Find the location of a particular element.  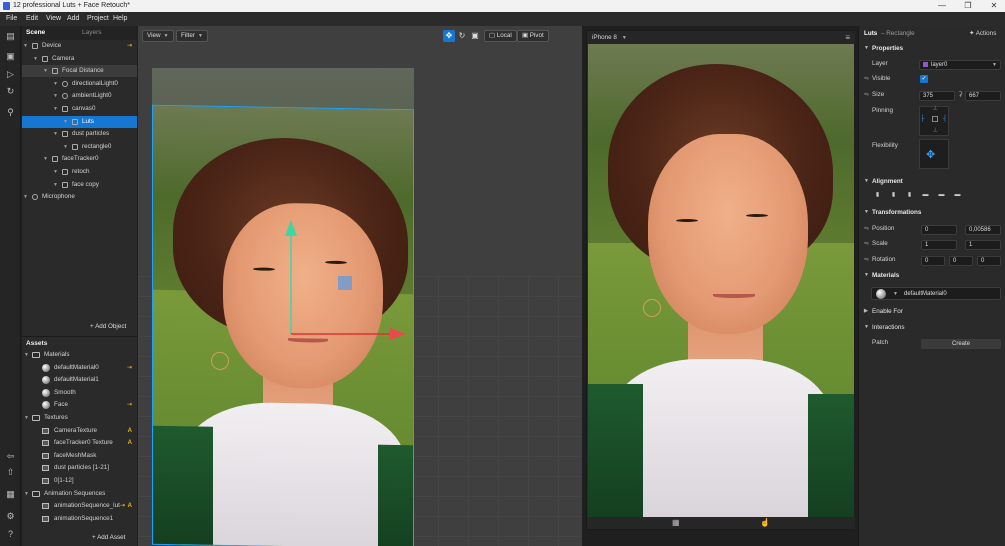

asset-item: Face ⇥ is located at coordinates (79, 405).